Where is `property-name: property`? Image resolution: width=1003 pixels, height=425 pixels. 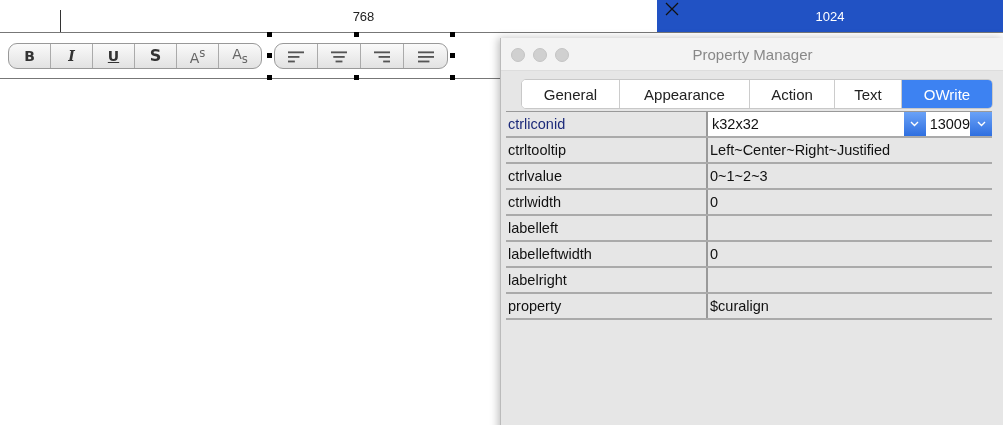
property-name: property is located at coordinates (607, 306).